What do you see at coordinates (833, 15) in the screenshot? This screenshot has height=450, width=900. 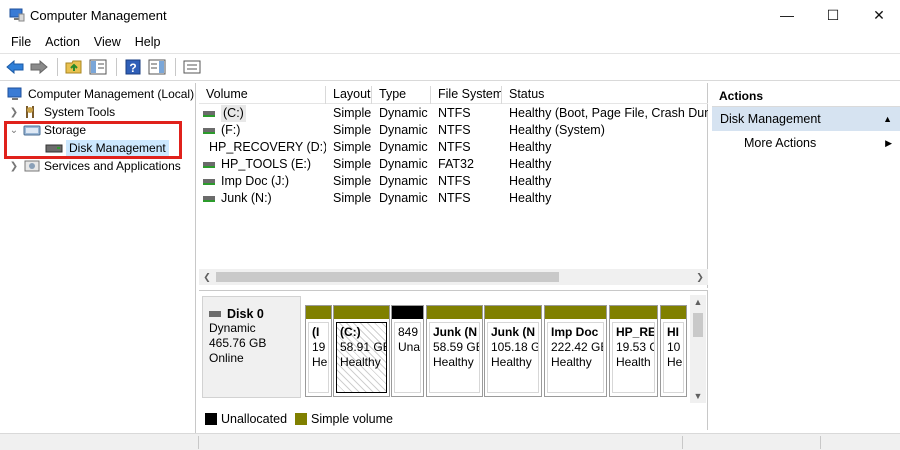 I see `maximize-button: ☐` at bounding box center [833, 15].